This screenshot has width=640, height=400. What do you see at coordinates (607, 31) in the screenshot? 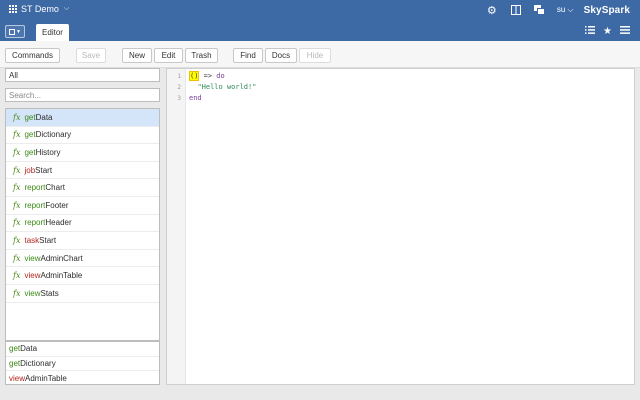
I see `star-icon: ★` at bounding box center [607, 31].